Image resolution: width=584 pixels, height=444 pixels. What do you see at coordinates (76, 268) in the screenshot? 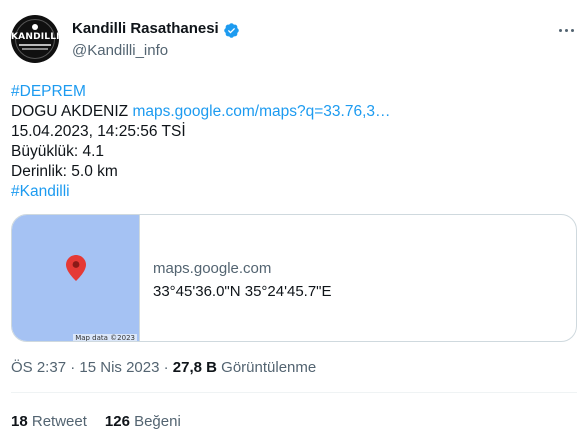
I see `map-pin-icon` at bounding box center [76, 268].